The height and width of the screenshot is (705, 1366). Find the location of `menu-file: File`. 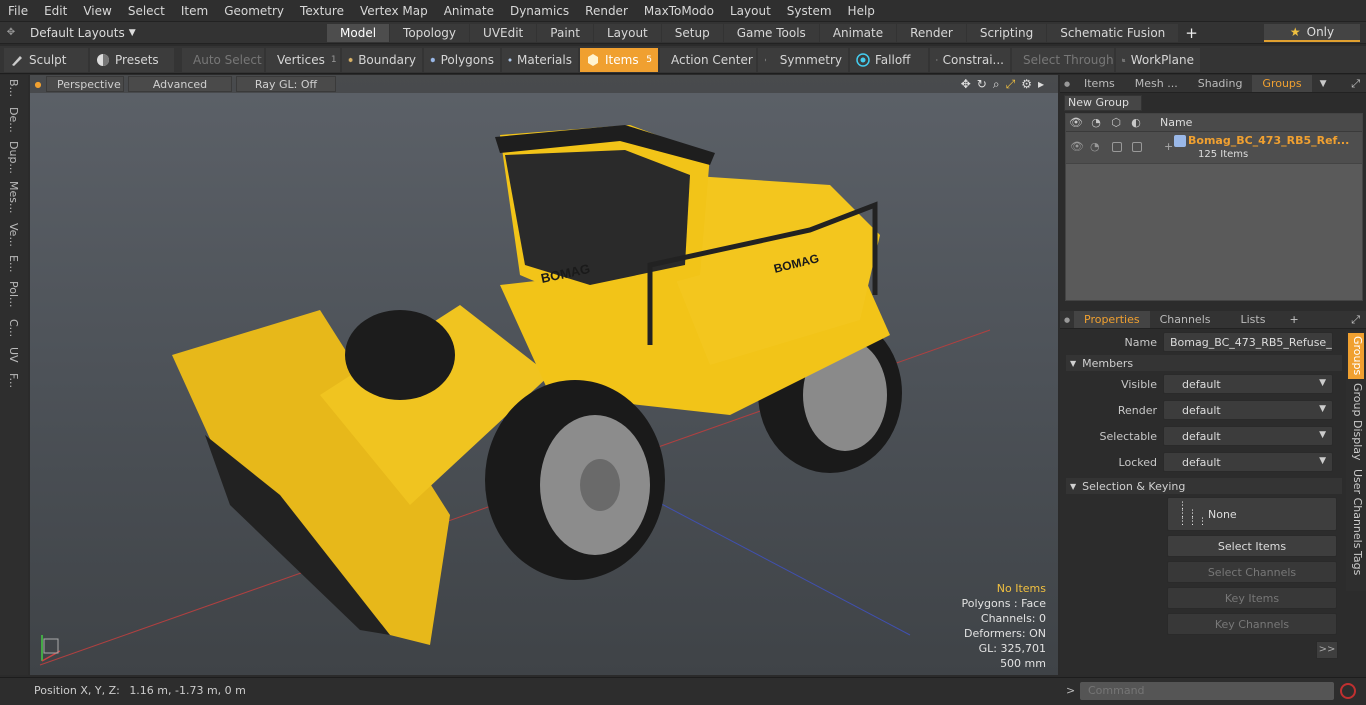

menu-file: File is located at coordinates (18, 11).